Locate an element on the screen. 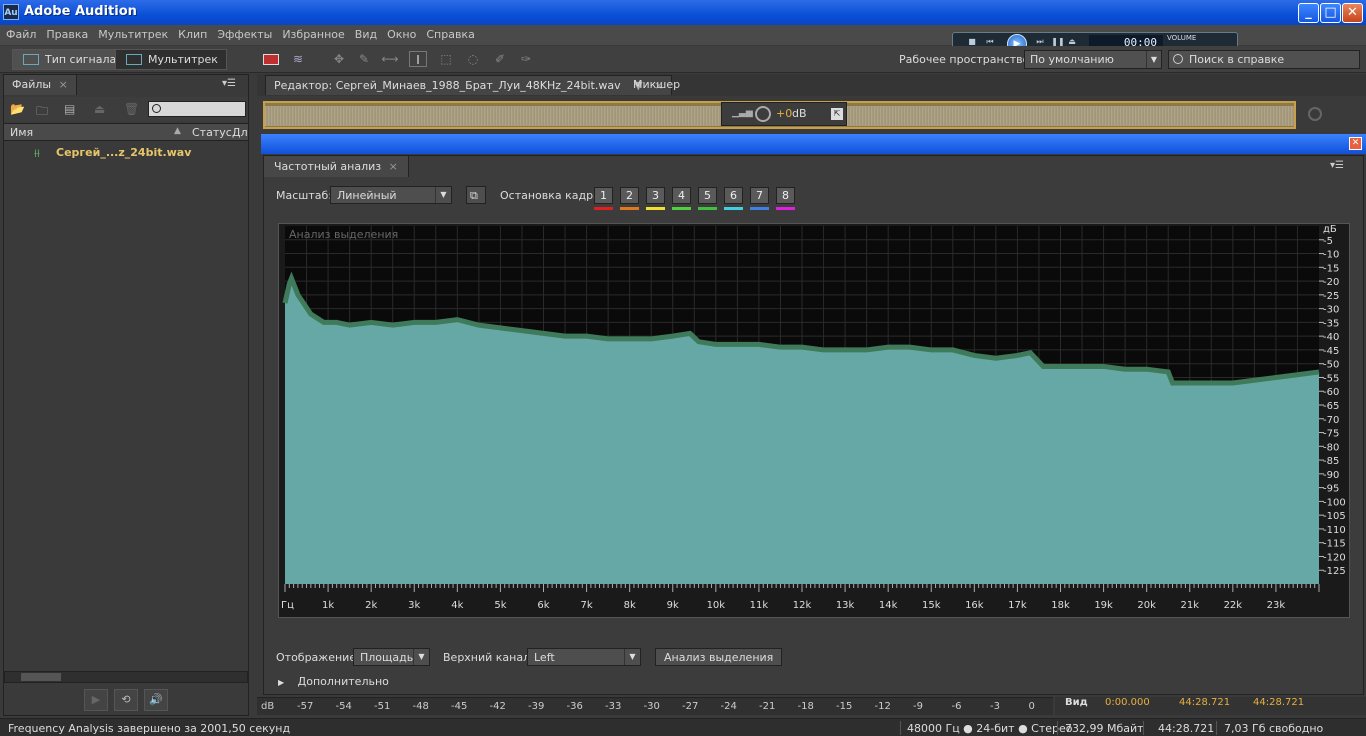  advanced-expander: ▶ Дополнительно is located at coordinates (333, 681).